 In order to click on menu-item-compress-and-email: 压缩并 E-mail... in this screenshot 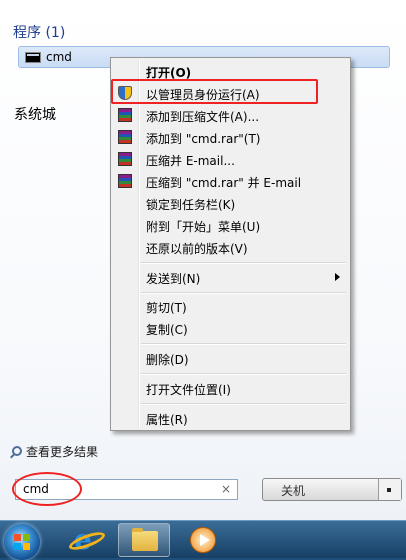, I will do `click(230, 159)`.